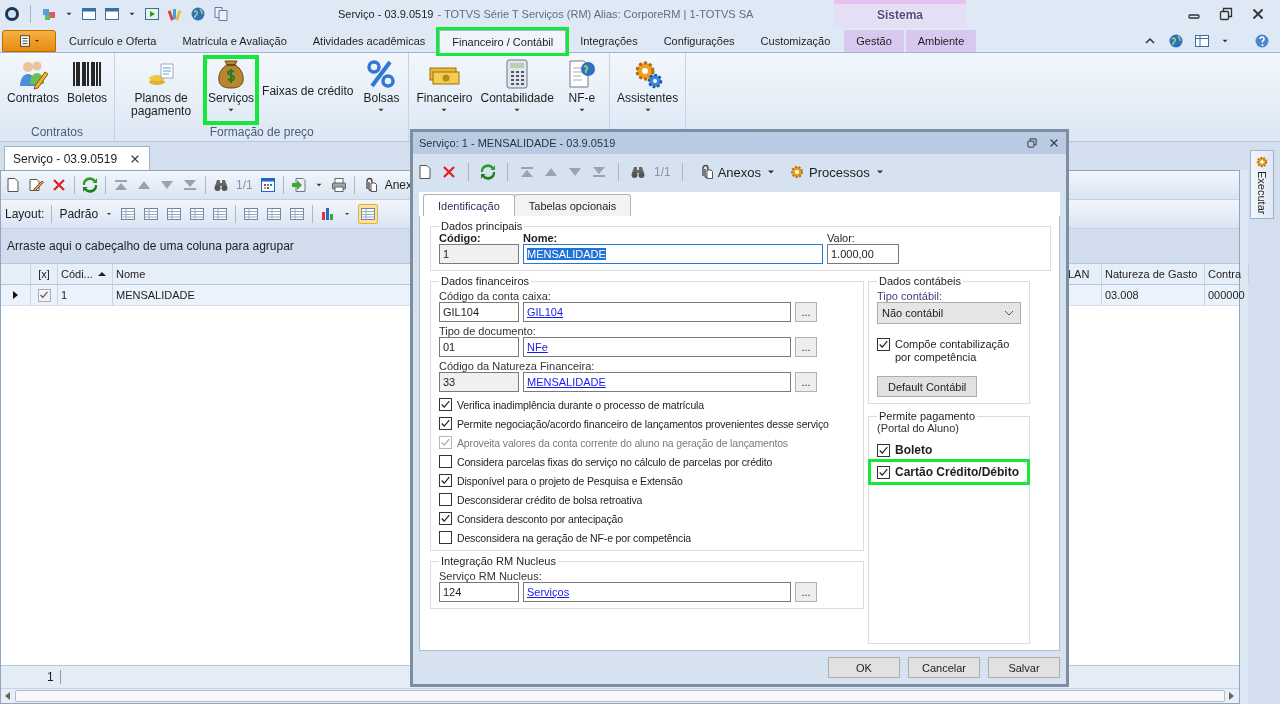 The image size is (1280, 704). What do you see at coordinates (44, 274) in the screenshot?
I see `column-header: [x]` at bounding box center [44, 274].